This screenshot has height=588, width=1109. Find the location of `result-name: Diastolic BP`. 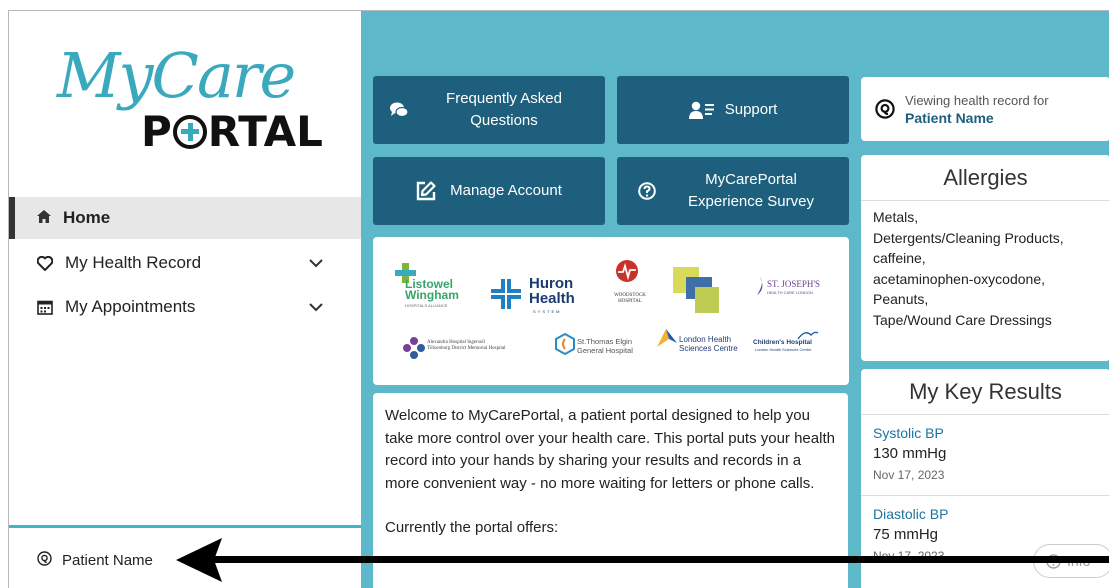

result-name: Diastolic BP is located at coordinates (985, 514).